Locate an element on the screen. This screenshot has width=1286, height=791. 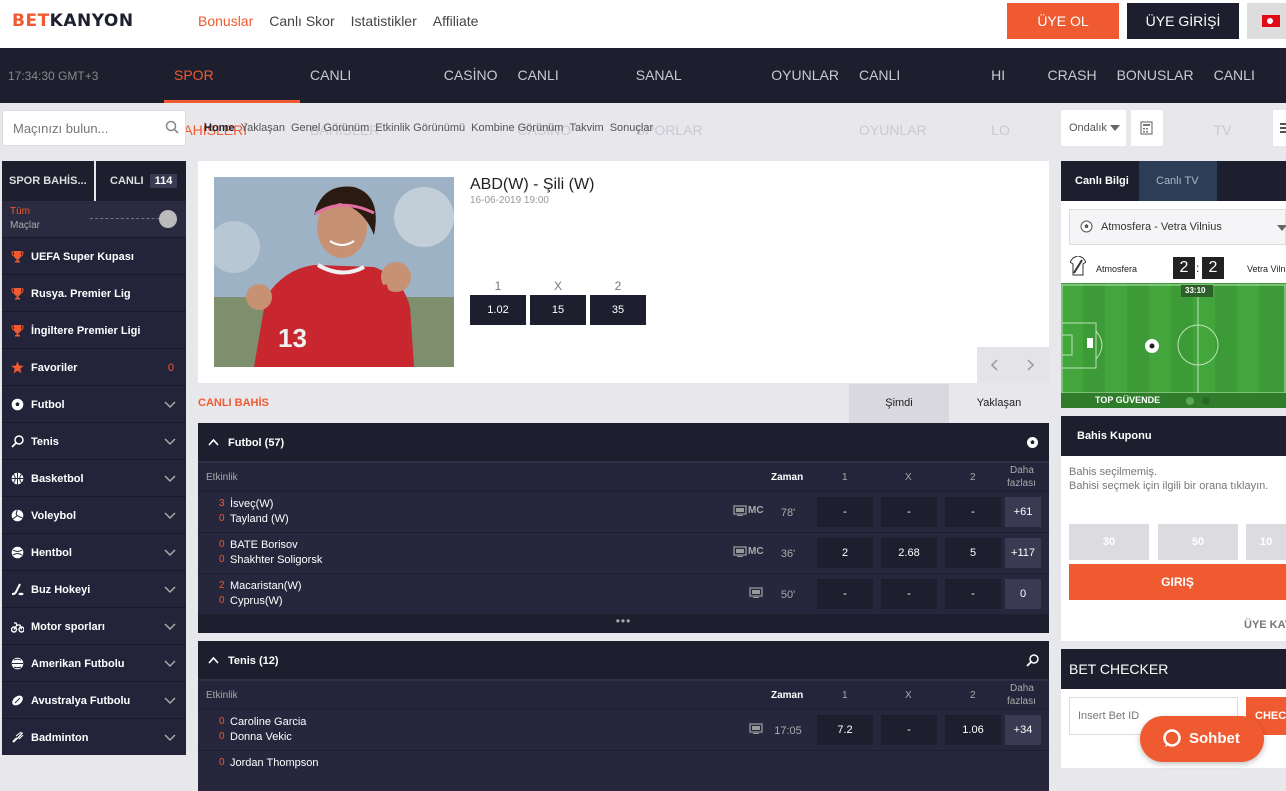
more-dots-icon: ••• is located at coordinates (623, 623).